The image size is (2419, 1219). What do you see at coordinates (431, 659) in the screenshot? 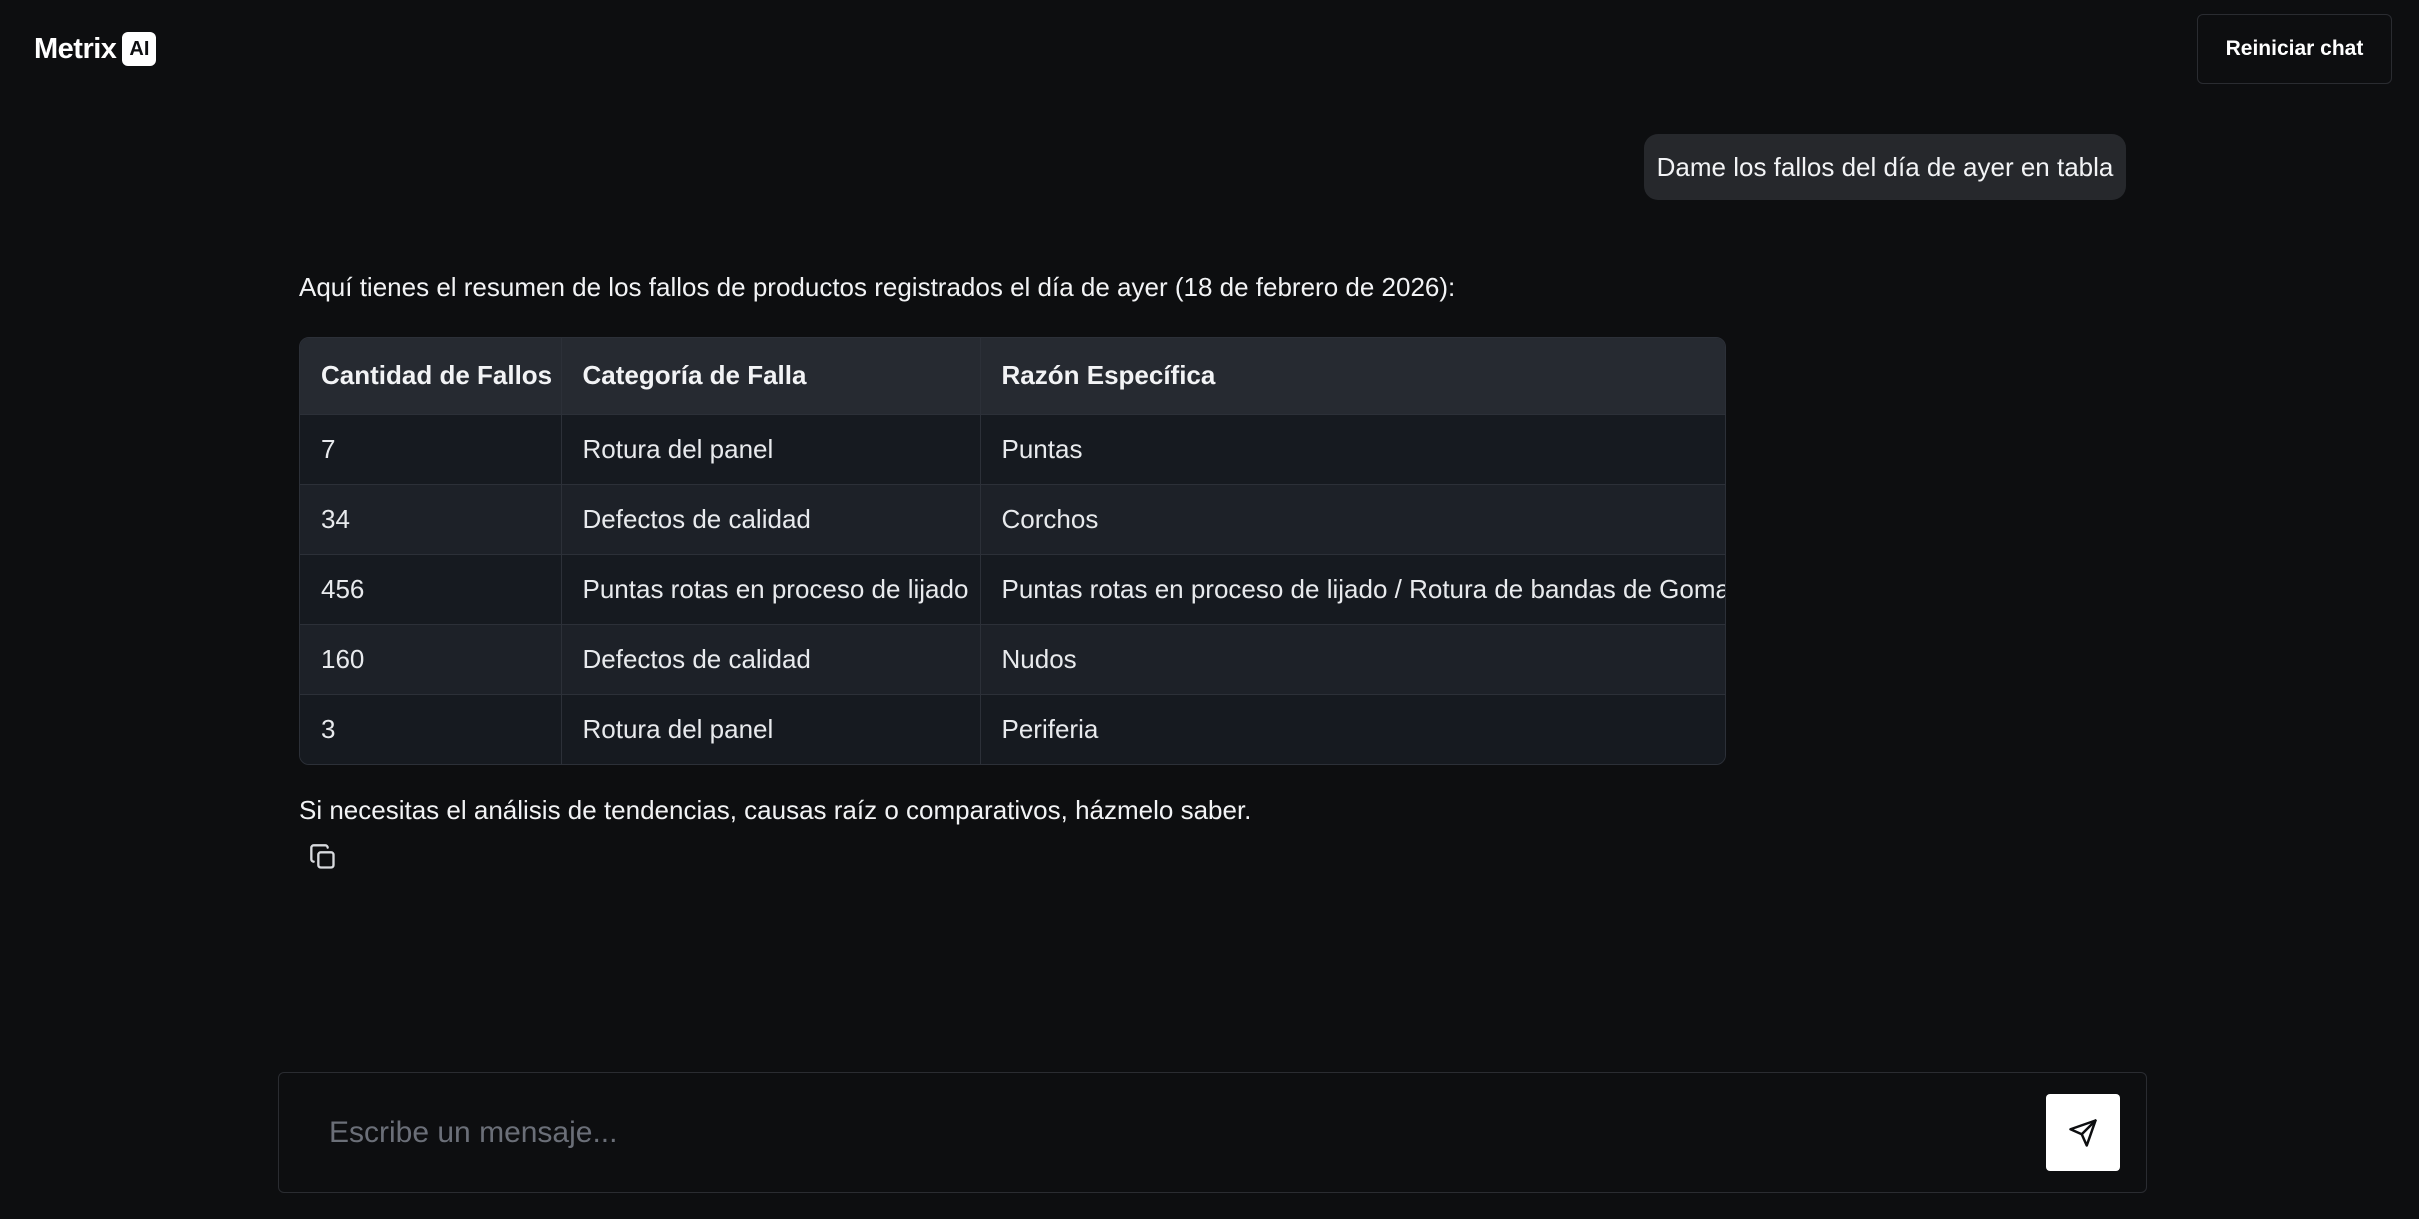
I see `table-cell: 160` at bounding box center [431, 659].